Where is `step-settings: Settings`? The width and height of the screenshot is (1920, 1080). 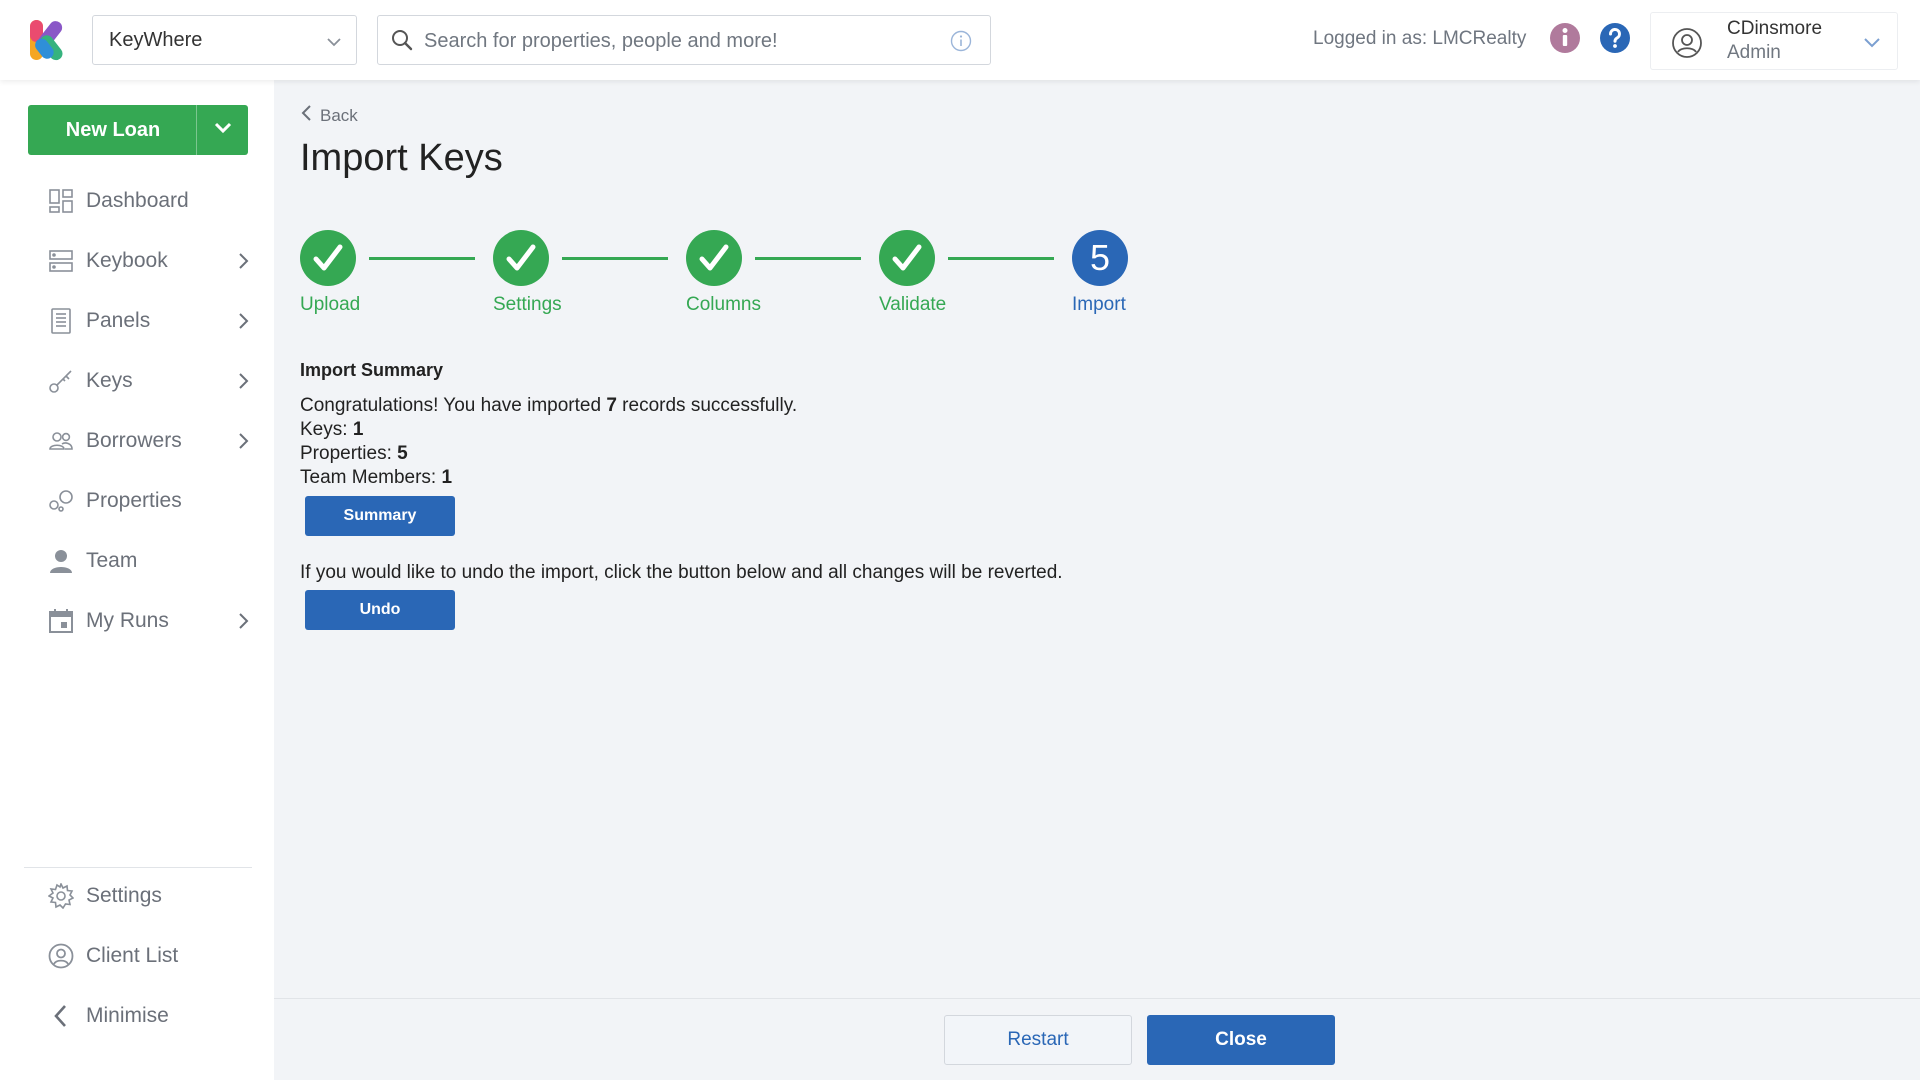 step-settings: Settings is located at coordinates (527, 272).